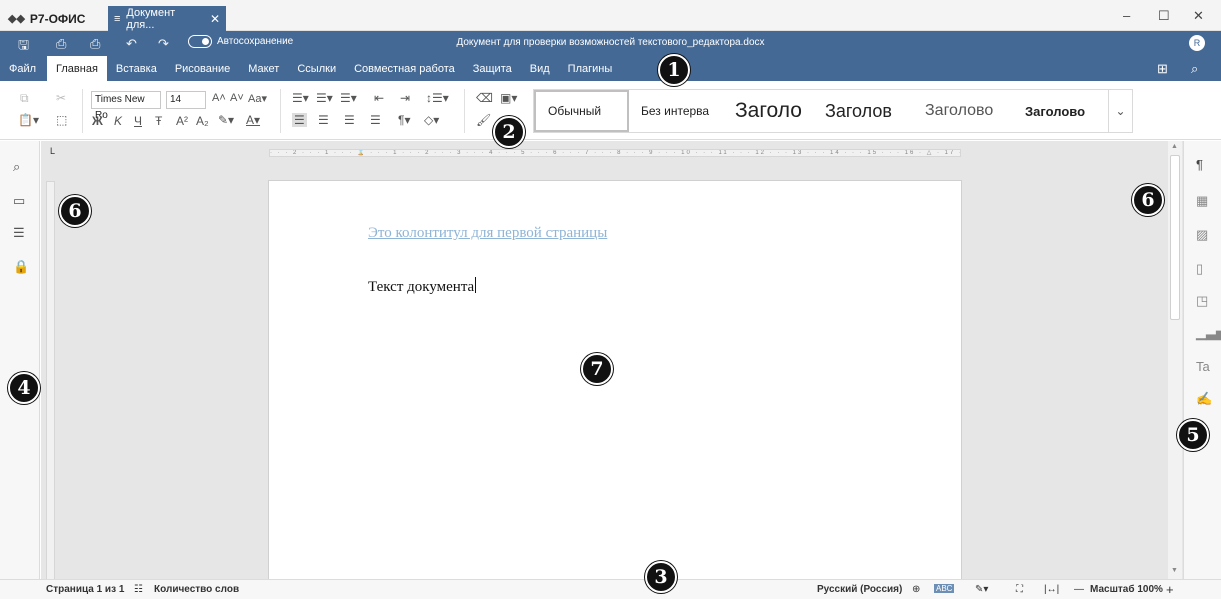 The height and width of the screenshot is (599, 1221). I want to click on tab-stop-selector: L, so click(52, 151).